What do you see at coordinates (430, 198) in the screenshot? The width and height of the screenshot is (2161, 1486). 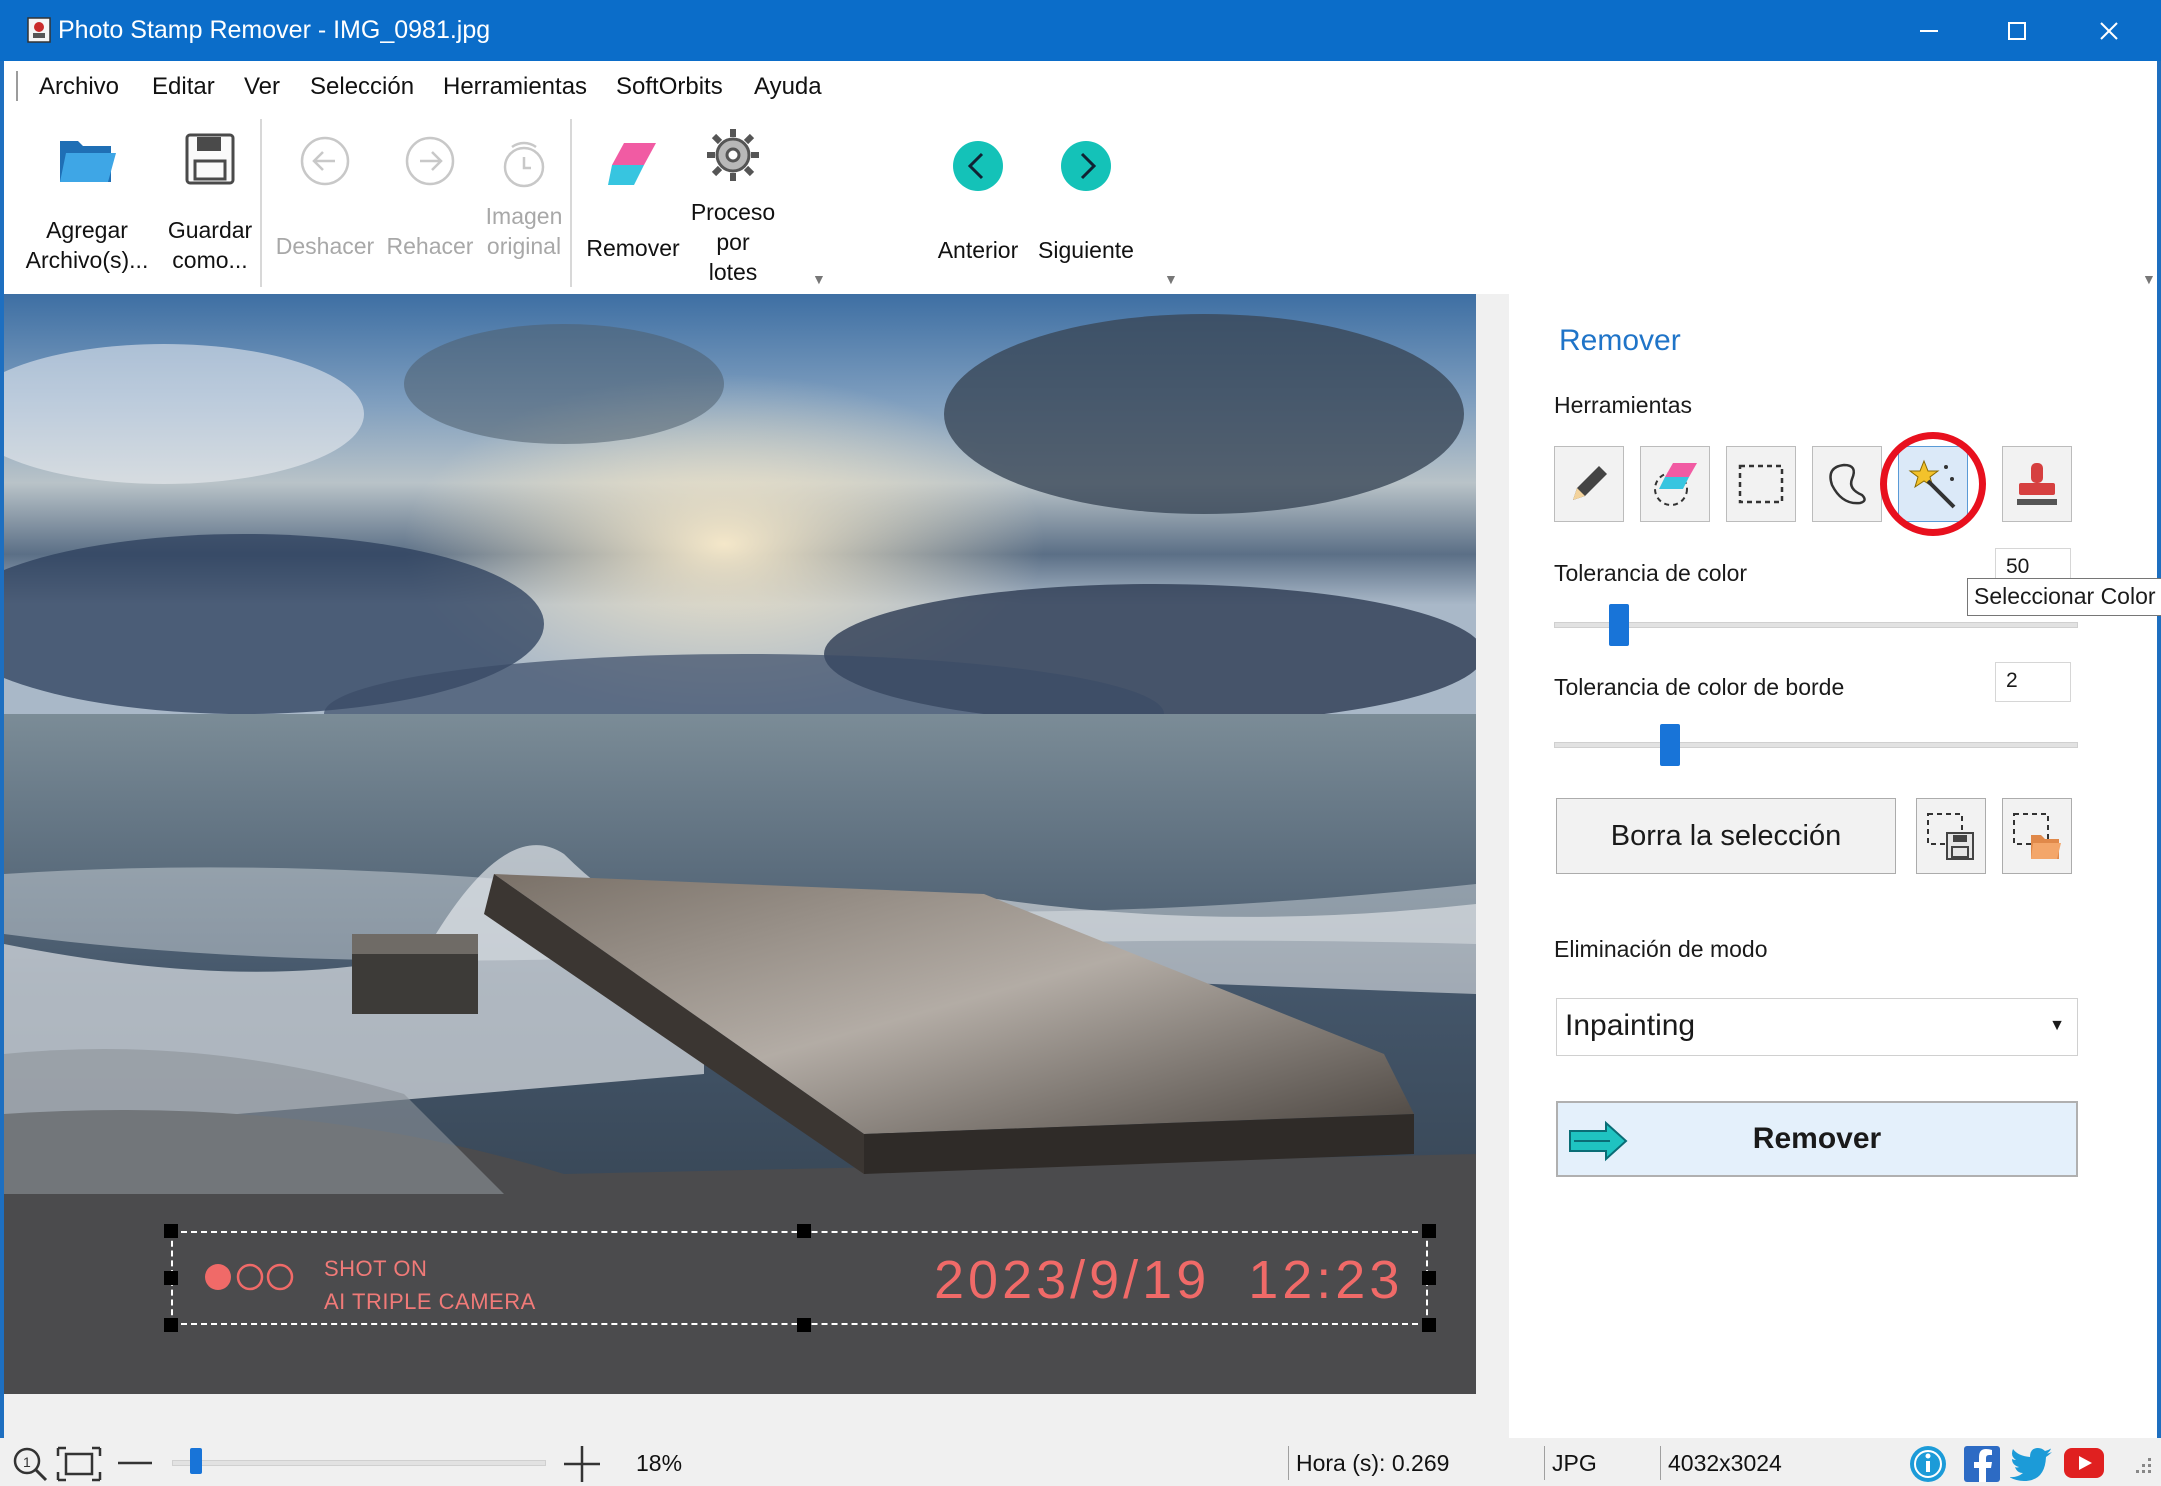 I see `redo-button: Rehacer` at bounding box center [430, 198].